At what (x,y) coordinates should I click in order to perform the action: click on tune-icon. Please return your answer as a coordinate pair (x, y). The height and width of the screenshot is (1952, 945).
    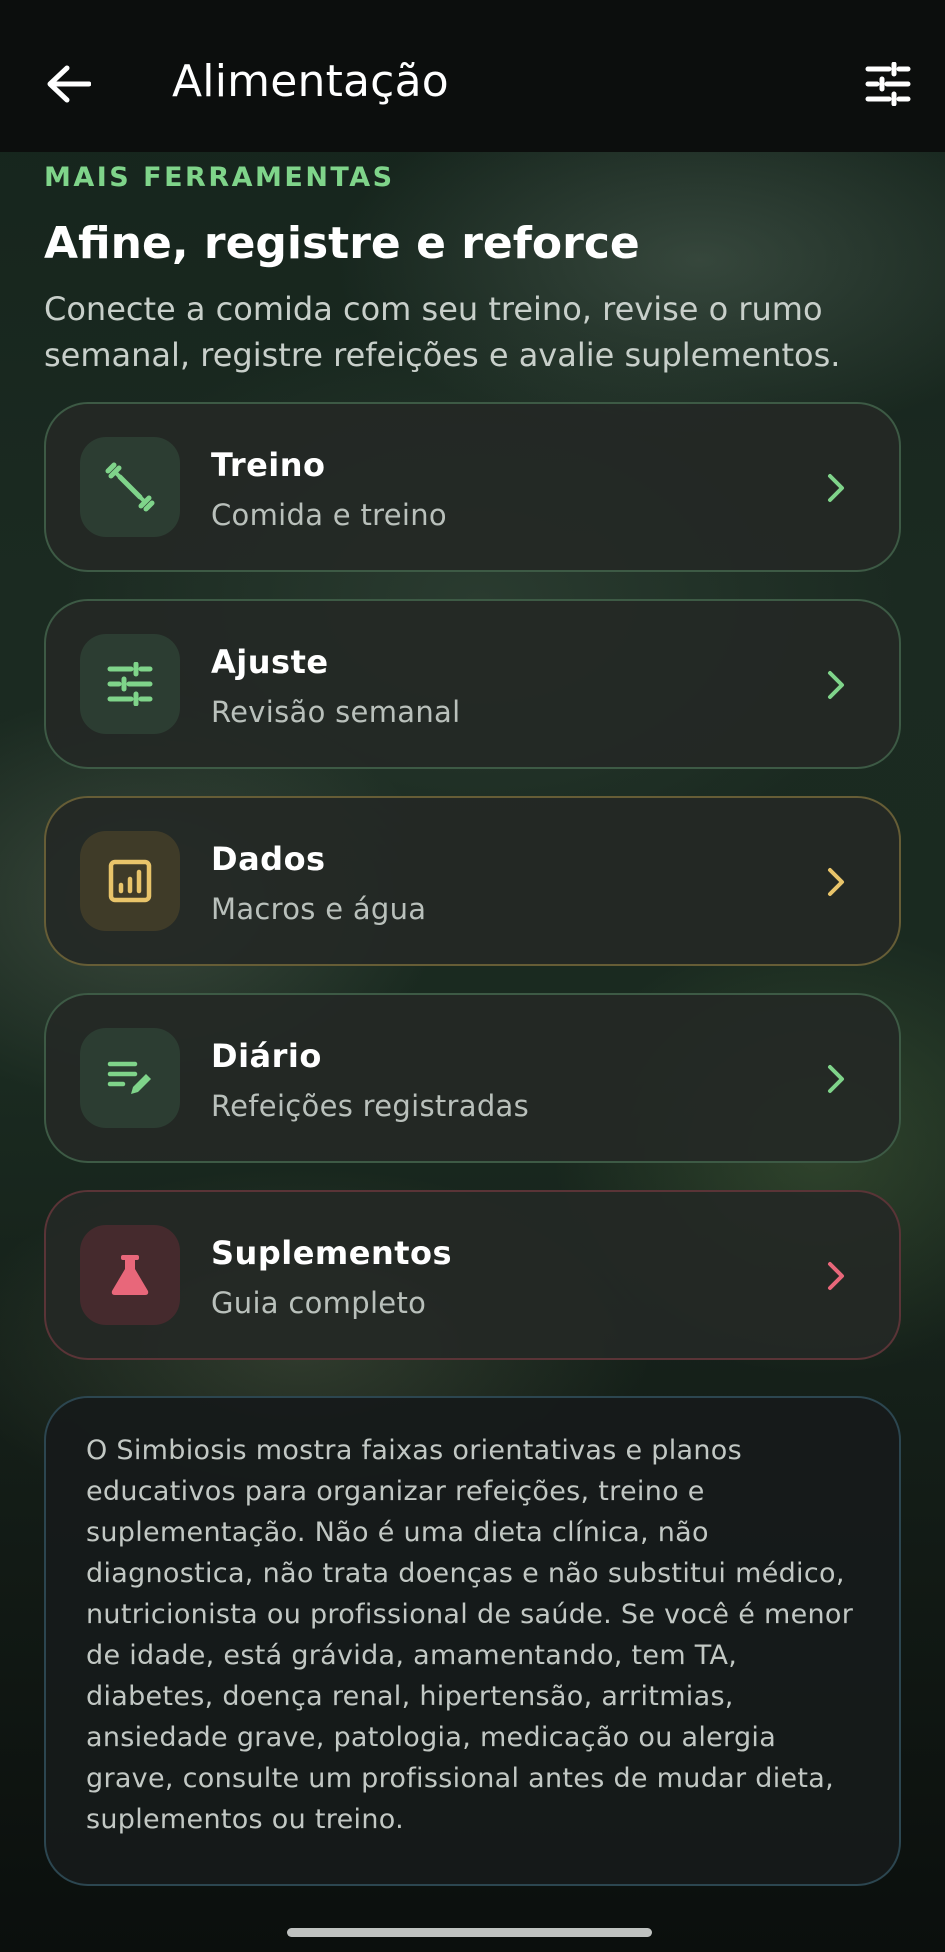
    Looking at the image, I should click on (130, 684).